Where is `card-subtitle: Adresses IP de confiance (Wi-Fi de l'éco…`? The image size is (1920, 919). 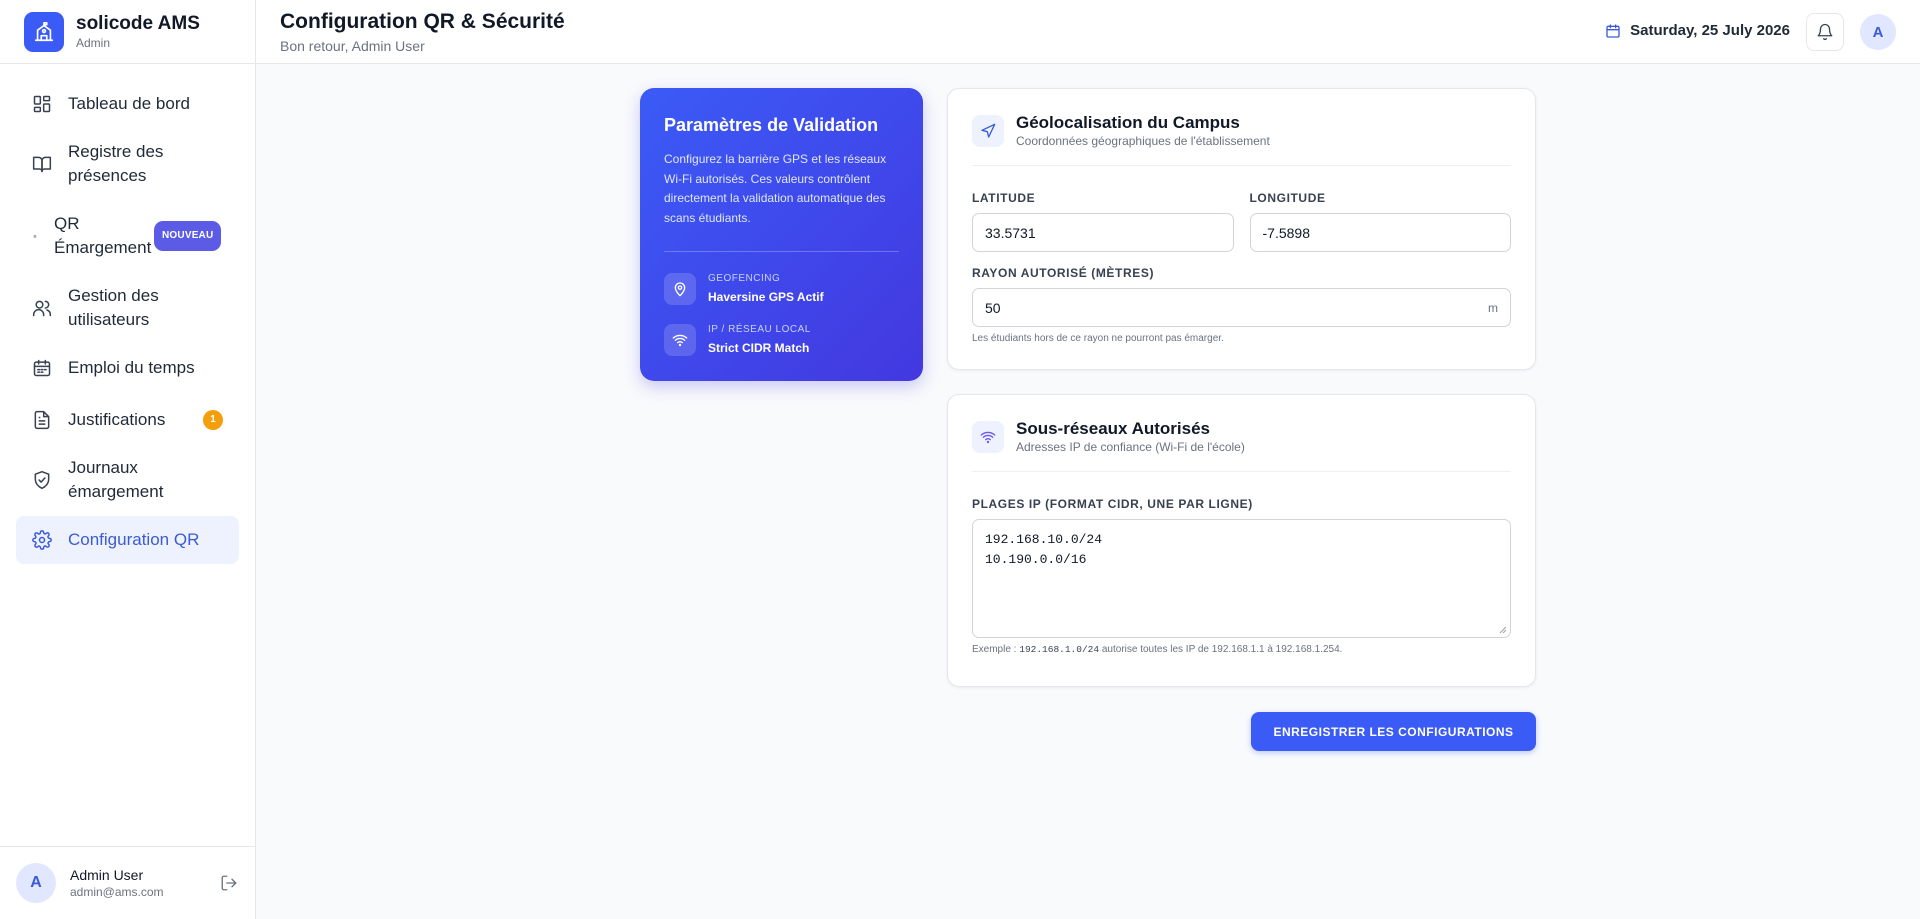
card-subtitle: Adresses IP de confiance (Wi-Fi de l'éco… is located at coordinates (1130, 447).